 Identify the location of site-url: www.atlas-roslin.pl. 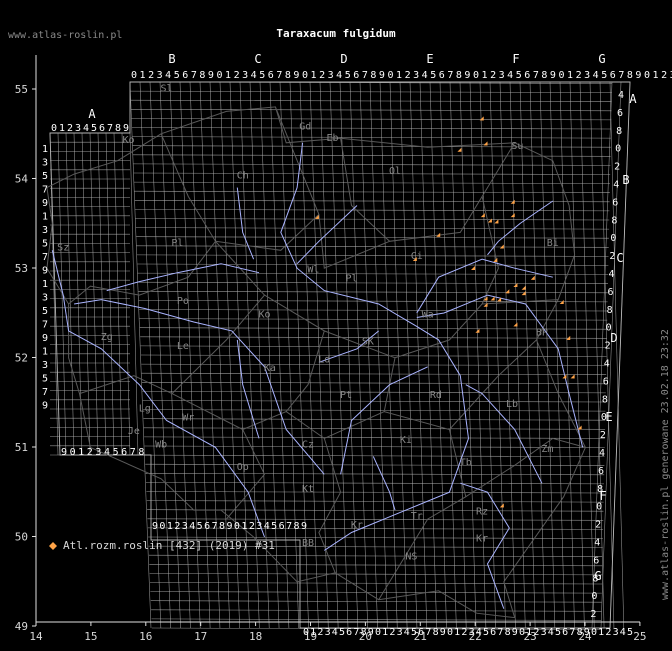
(65, 35).